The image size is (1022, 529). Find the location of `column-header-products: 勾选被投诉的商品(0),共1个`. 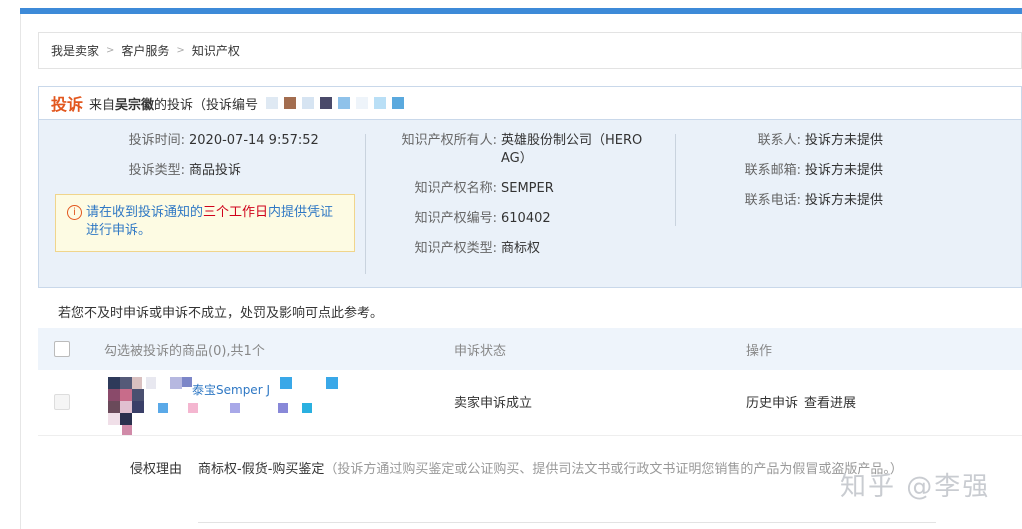

column-header-products: 勾选被投诉的商品(0),共1个 is located at coordinates (184, 351).